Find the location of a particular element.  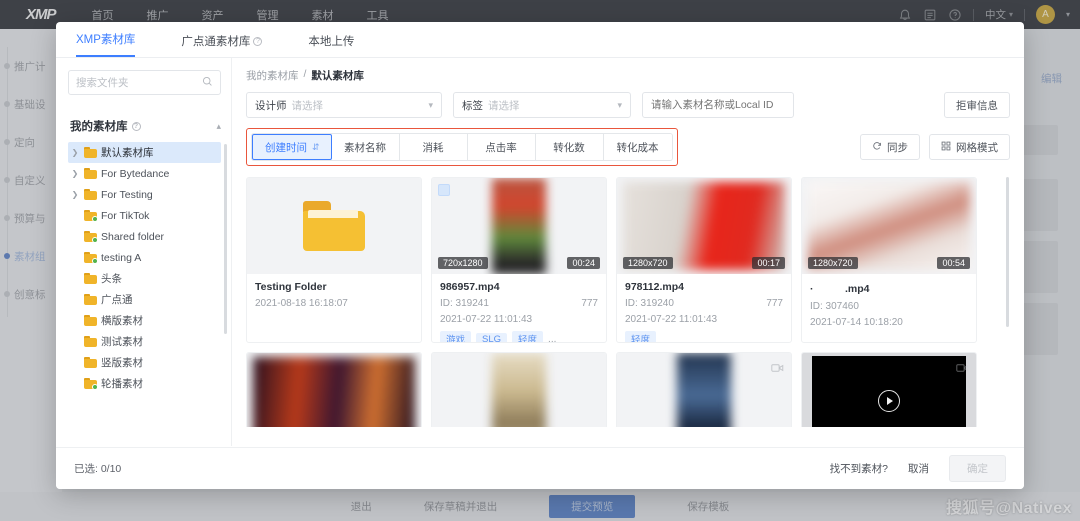

sync-button: 同步 is located at coordinates (890, 147).